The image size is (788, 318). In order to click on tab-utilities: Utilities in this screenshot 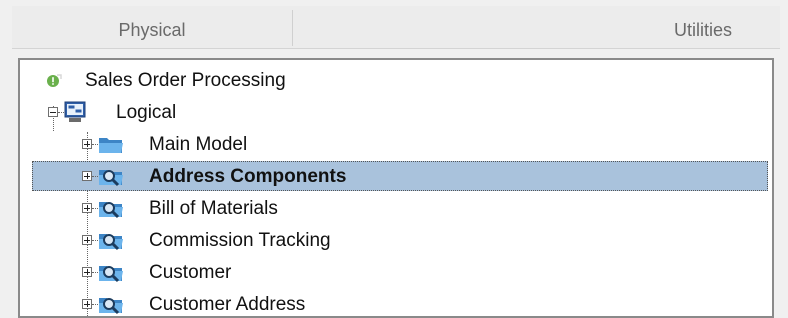, I will do `click(537, 27)`.